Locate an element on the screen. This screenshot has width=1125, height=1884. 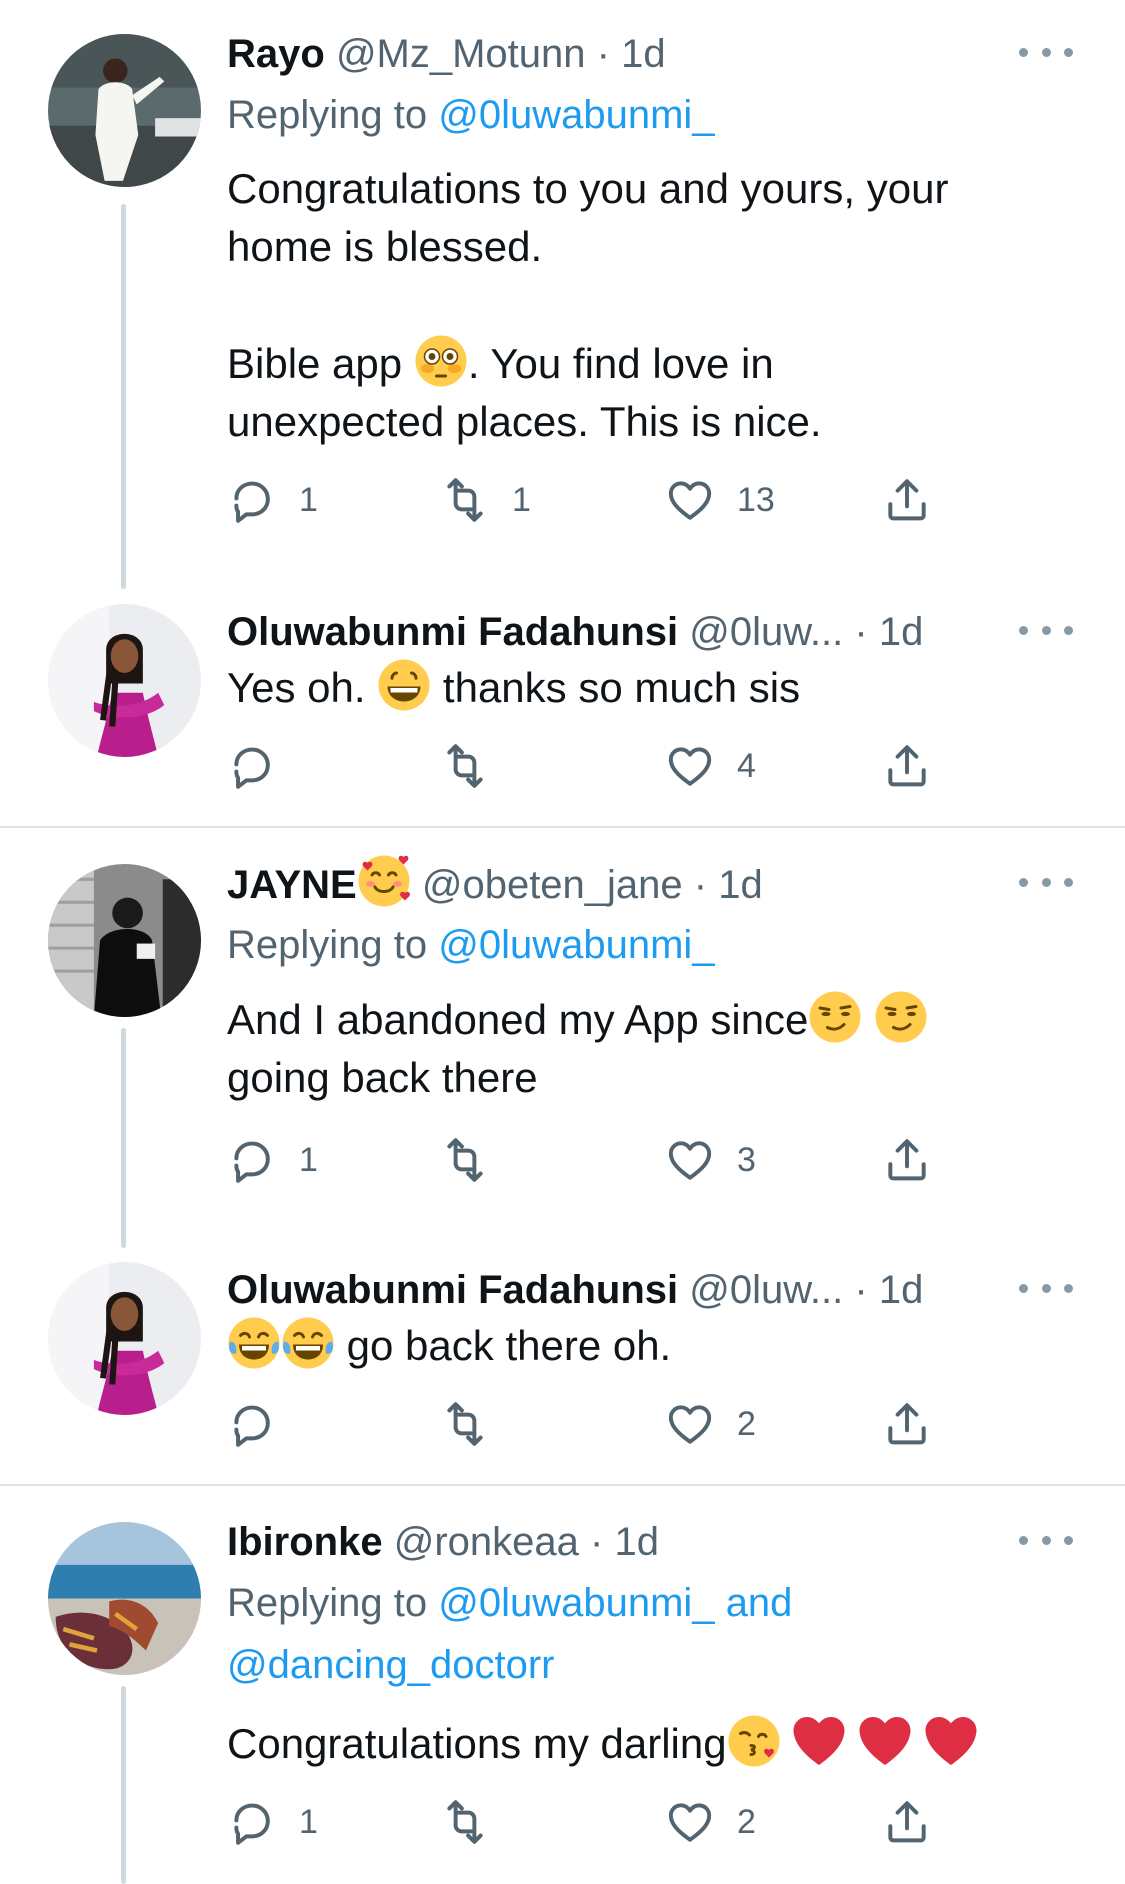
tweet-text-line: home is blessed. is located at coordinates (385, 246).